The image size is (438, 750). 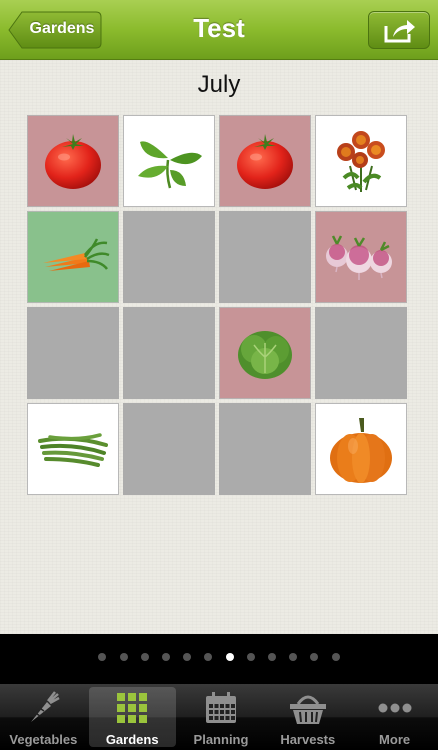 I want to click on tab-label: Planning, so click(x=221, y=739).